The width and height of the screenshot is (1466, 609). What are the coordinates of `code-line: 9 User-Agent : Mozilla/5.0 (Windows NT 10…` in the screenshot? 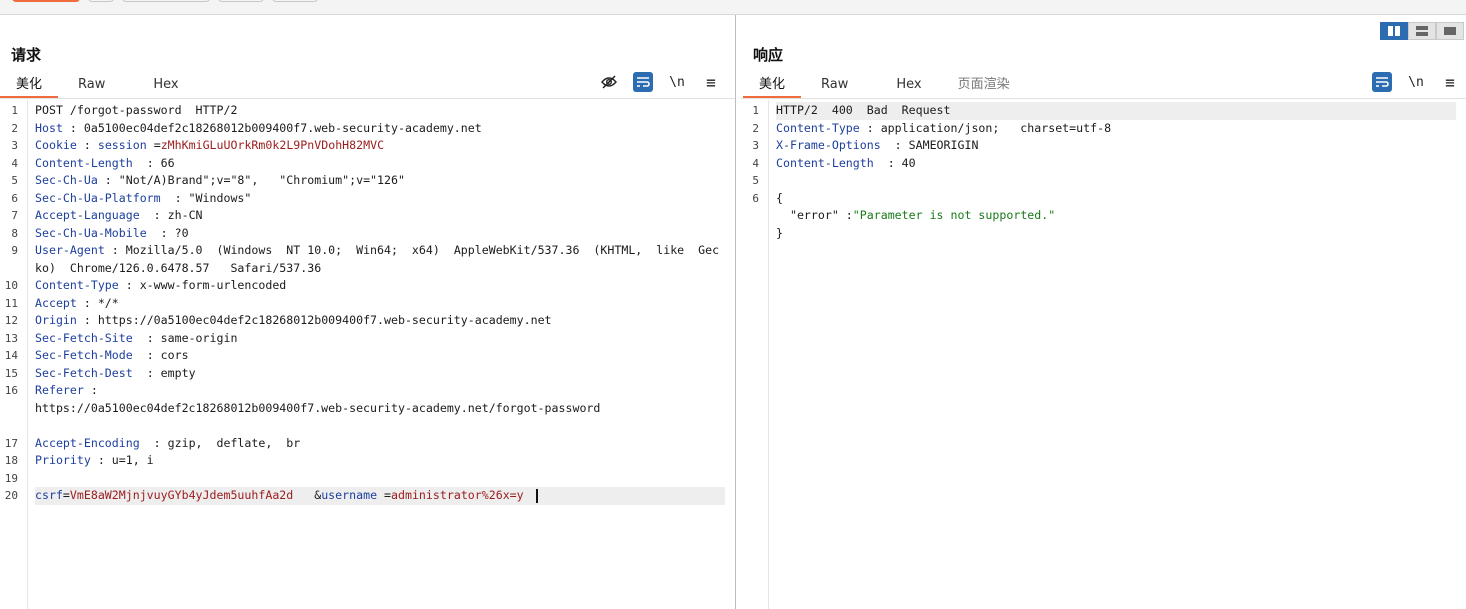 It's located at (367, 259).